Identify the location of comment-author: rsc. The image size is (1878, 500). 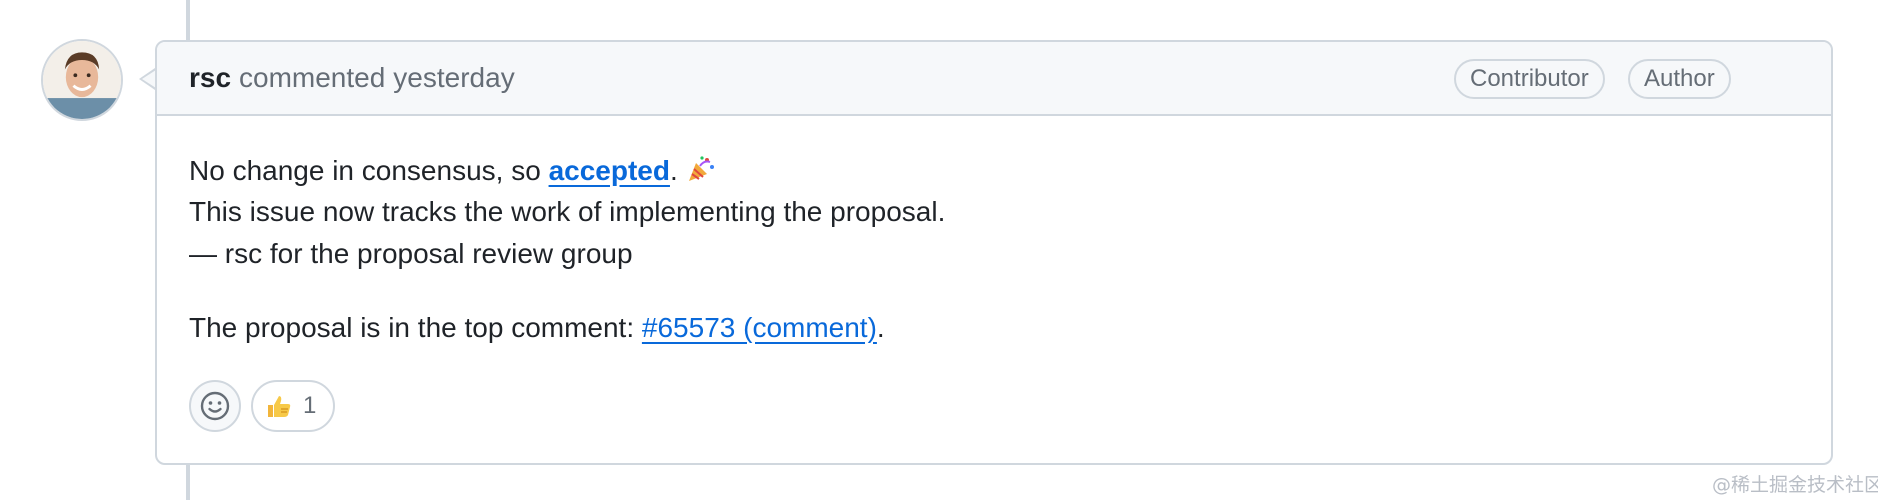
(210, 78).